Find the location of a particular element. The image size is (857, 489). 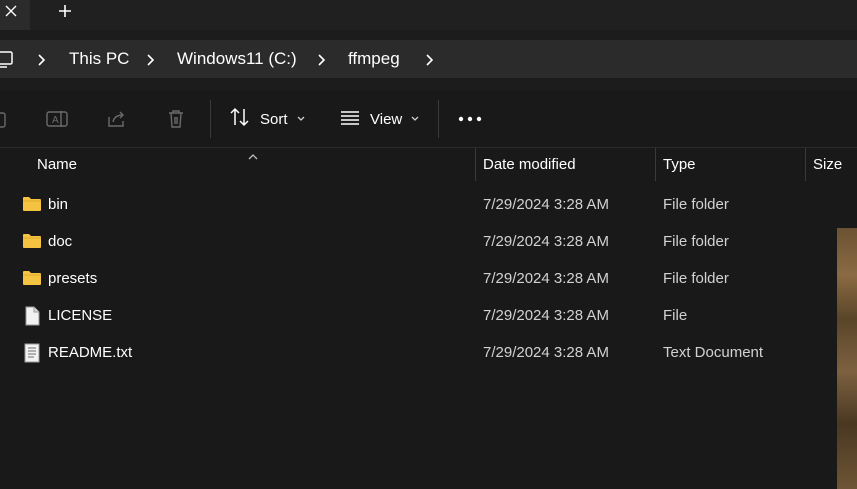

sort-button: Sort is located at coordinates (267, 119).